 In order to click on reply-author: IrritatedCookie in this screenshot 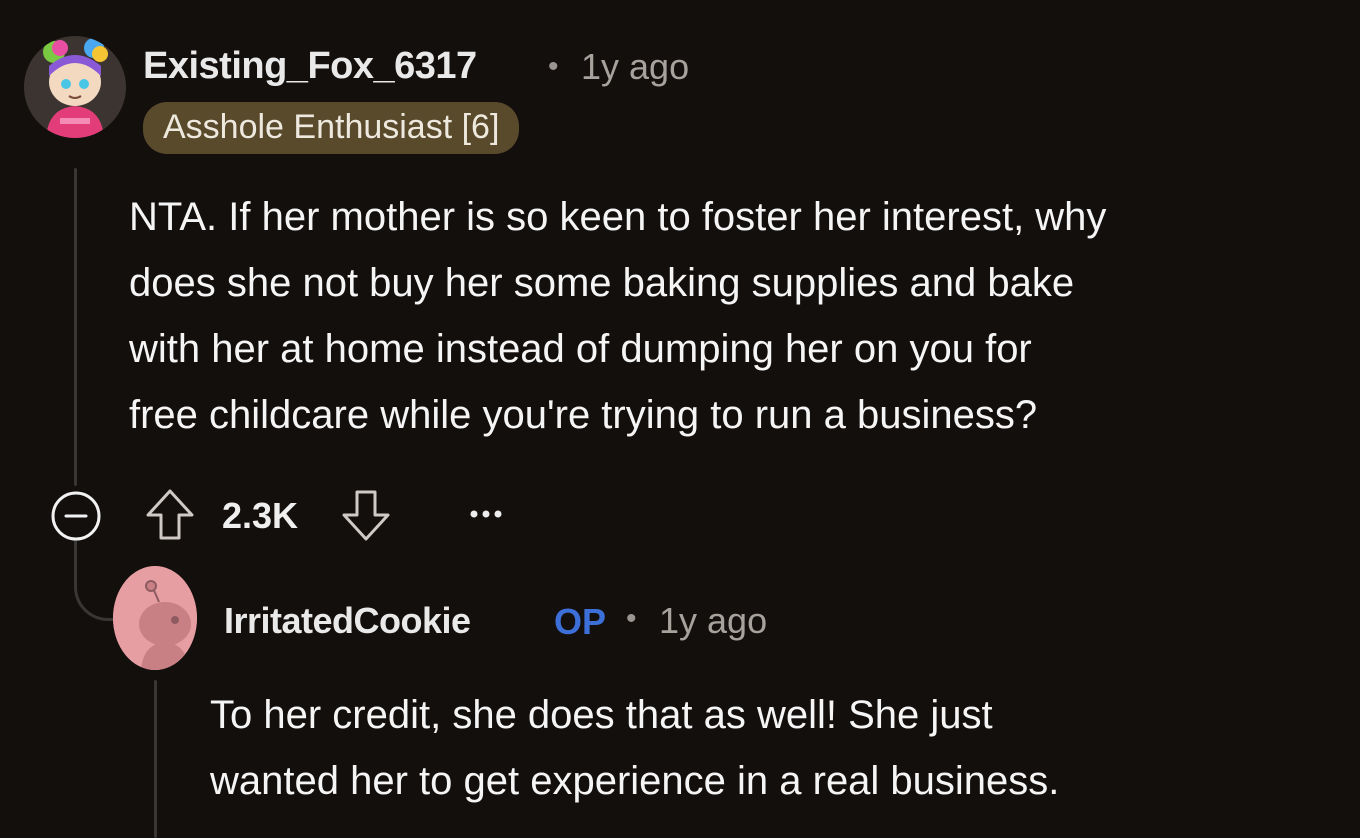, I will do `click(347, 621)`.